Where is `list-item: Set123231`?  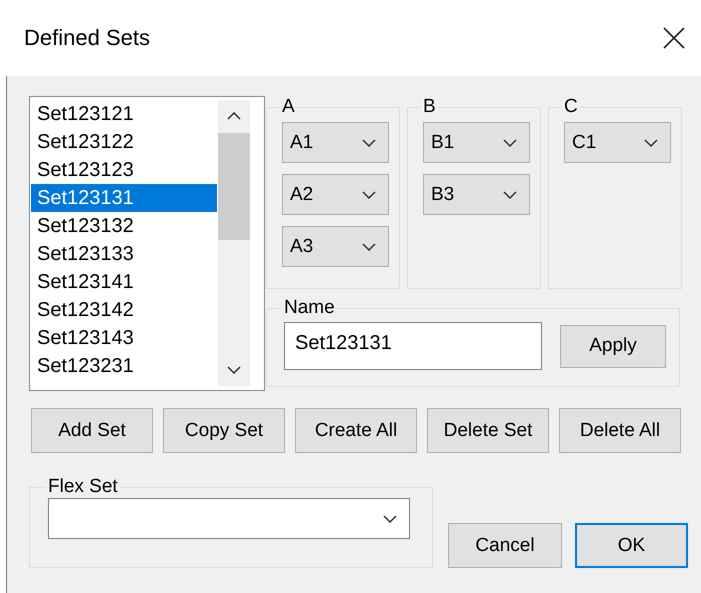 list-item: Set123231 is located at coordinates (124, 366).